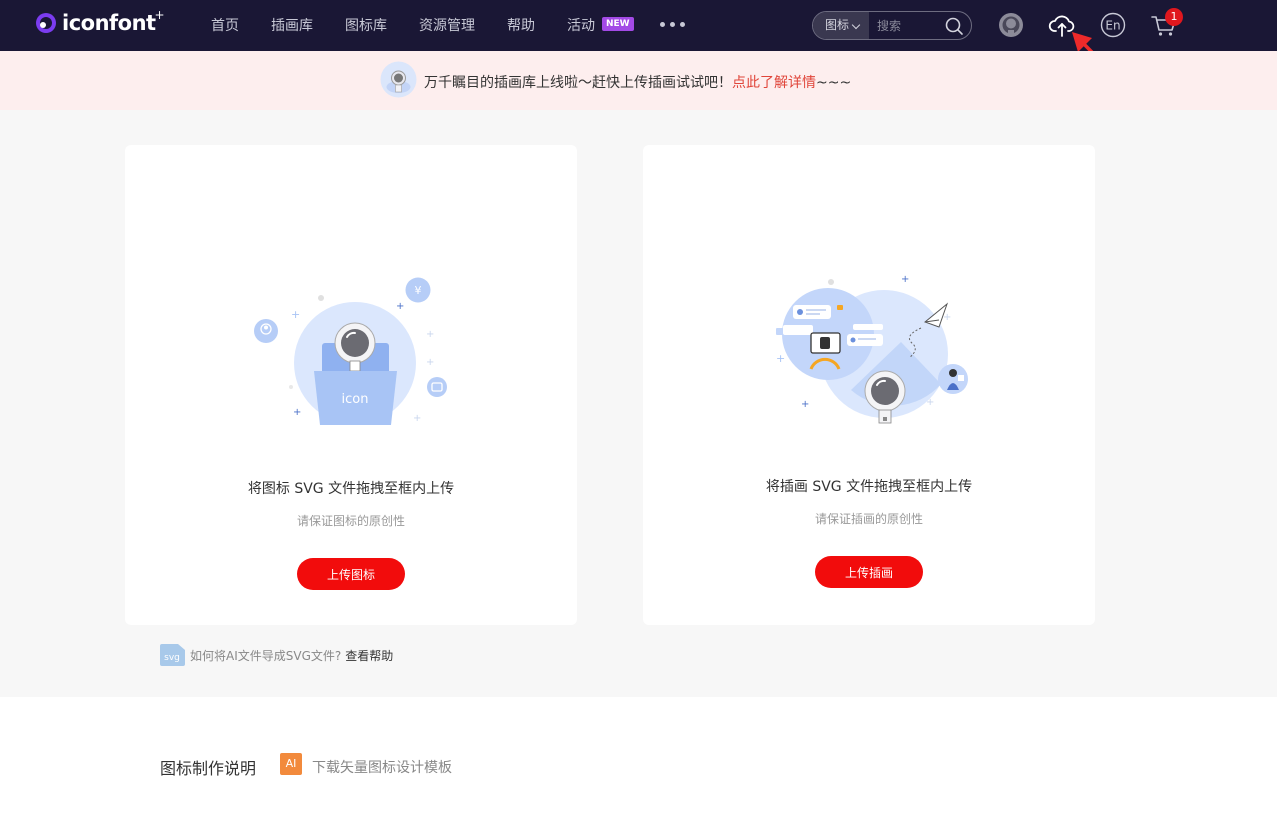 Image resolution: width=1277 pixels, height=820 pixels. Describe the element at coordinates (208, 768) in the screenshot. I see `icon-guide-title: 图标制作说明` at that location.